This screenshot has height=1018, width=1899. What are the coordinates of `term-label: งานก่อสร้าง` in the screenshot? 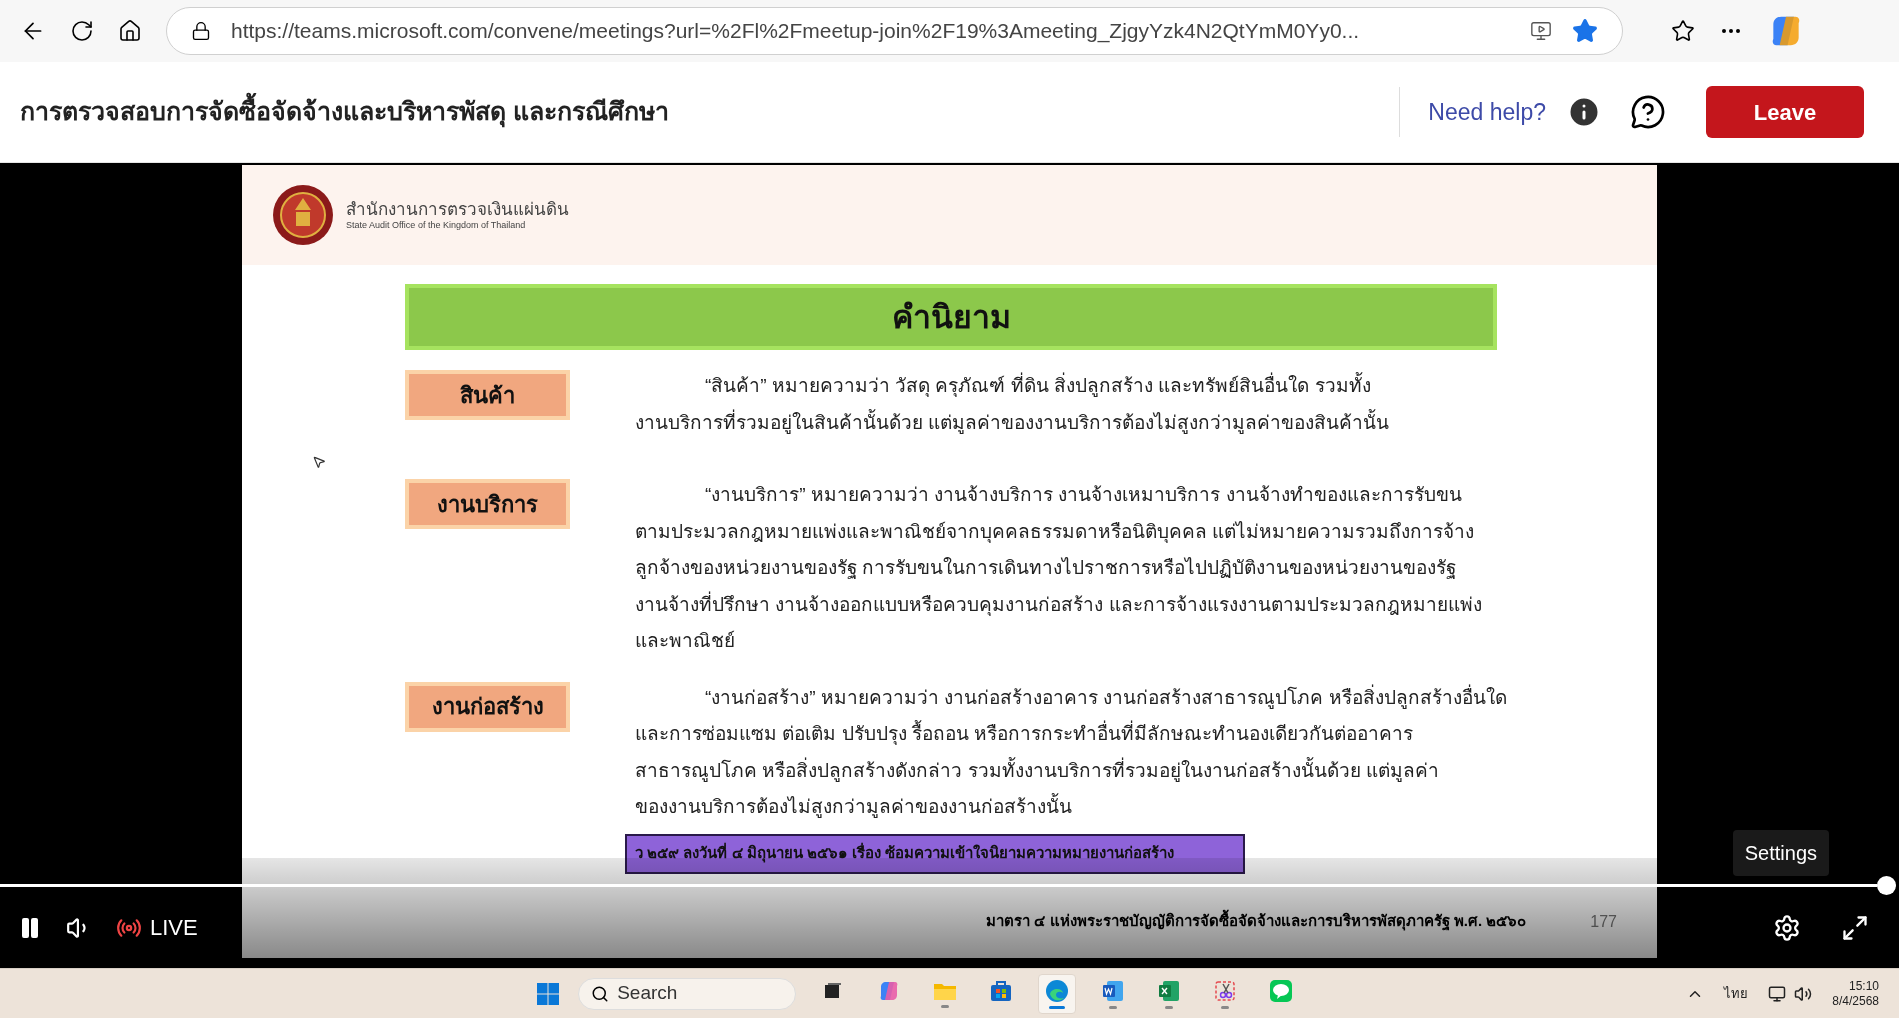 It's located at (487, 706).